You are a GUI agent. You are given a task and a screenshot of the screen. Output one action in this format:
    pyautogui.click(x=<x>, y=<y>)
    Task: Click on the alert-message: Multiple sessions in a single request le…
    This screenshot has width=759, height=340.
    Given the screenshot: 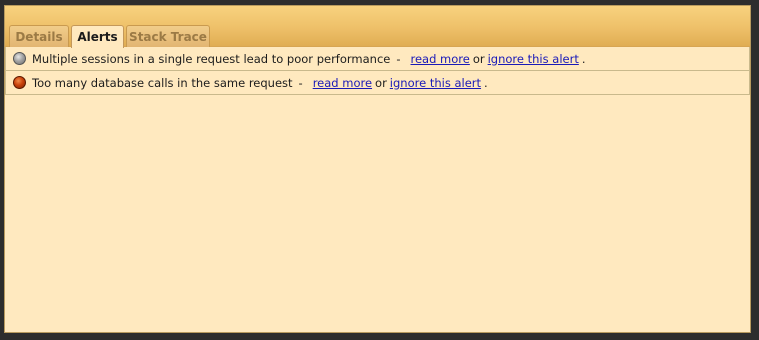 What is the action you would take?
    pyautogui.click(x=211, y=58)
    